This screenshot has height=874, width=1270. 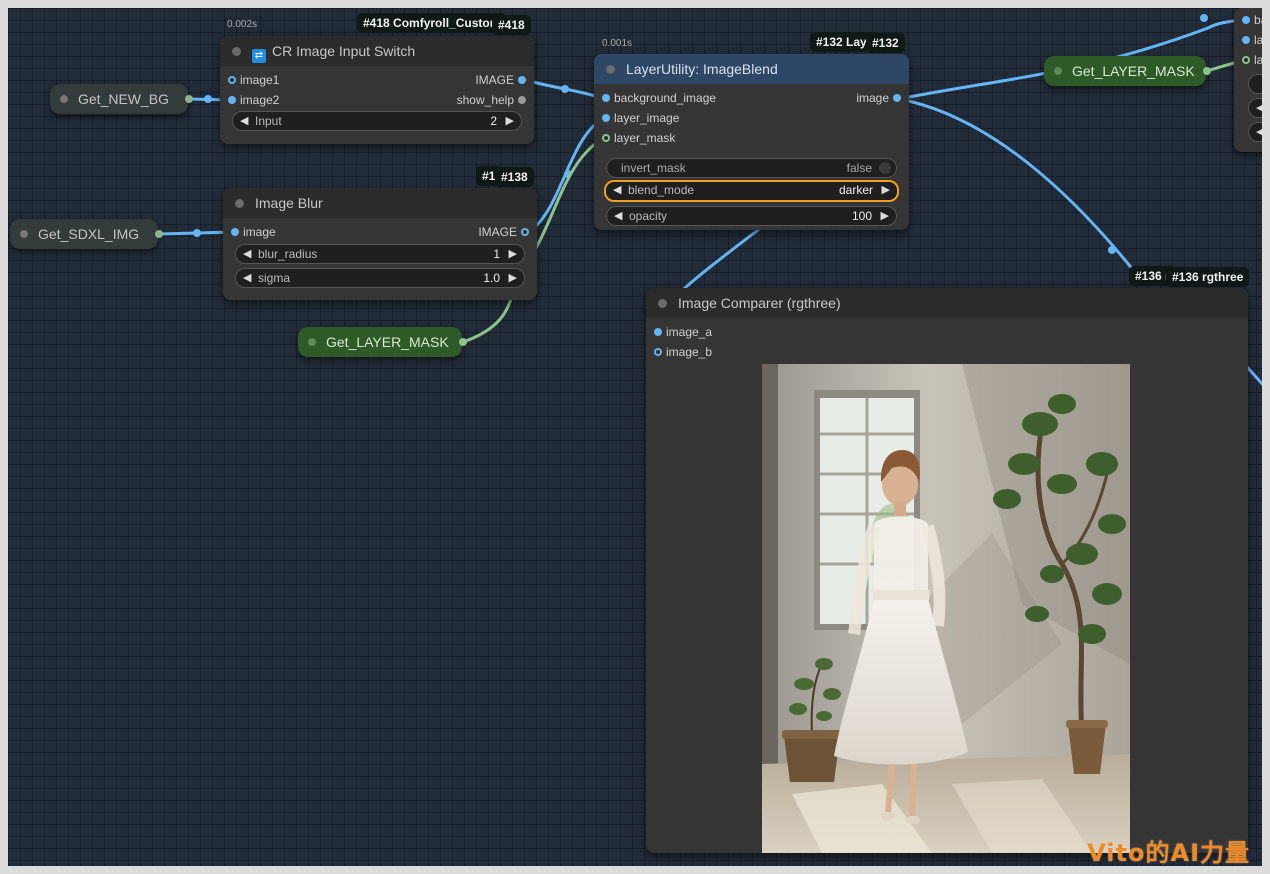 I want to click on input-slot-partial: ba, so click(x=1252, y=20).